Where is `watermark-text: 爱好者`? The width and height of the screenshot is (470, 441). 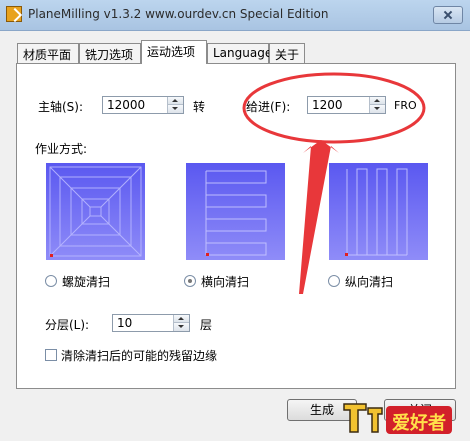 watermark-text: 爱好者 is located at coordinates (419, 423).